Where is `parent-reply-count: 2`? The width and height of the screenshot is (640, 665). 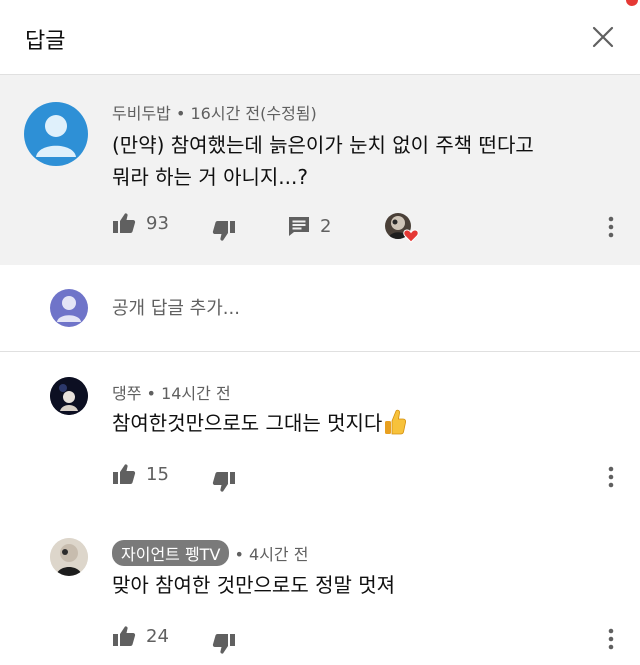 parent-reply-count: 2 is located at coordinates (326, 226).